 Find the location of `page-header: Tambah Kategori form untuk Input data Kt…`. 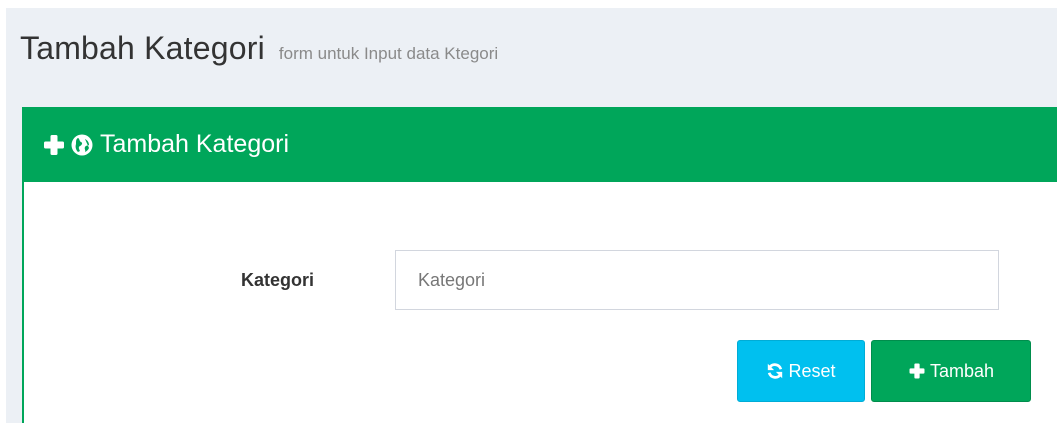

page-header: Tambah Kategori form untuk Input data Kt… is located at coordinates (259, 48).